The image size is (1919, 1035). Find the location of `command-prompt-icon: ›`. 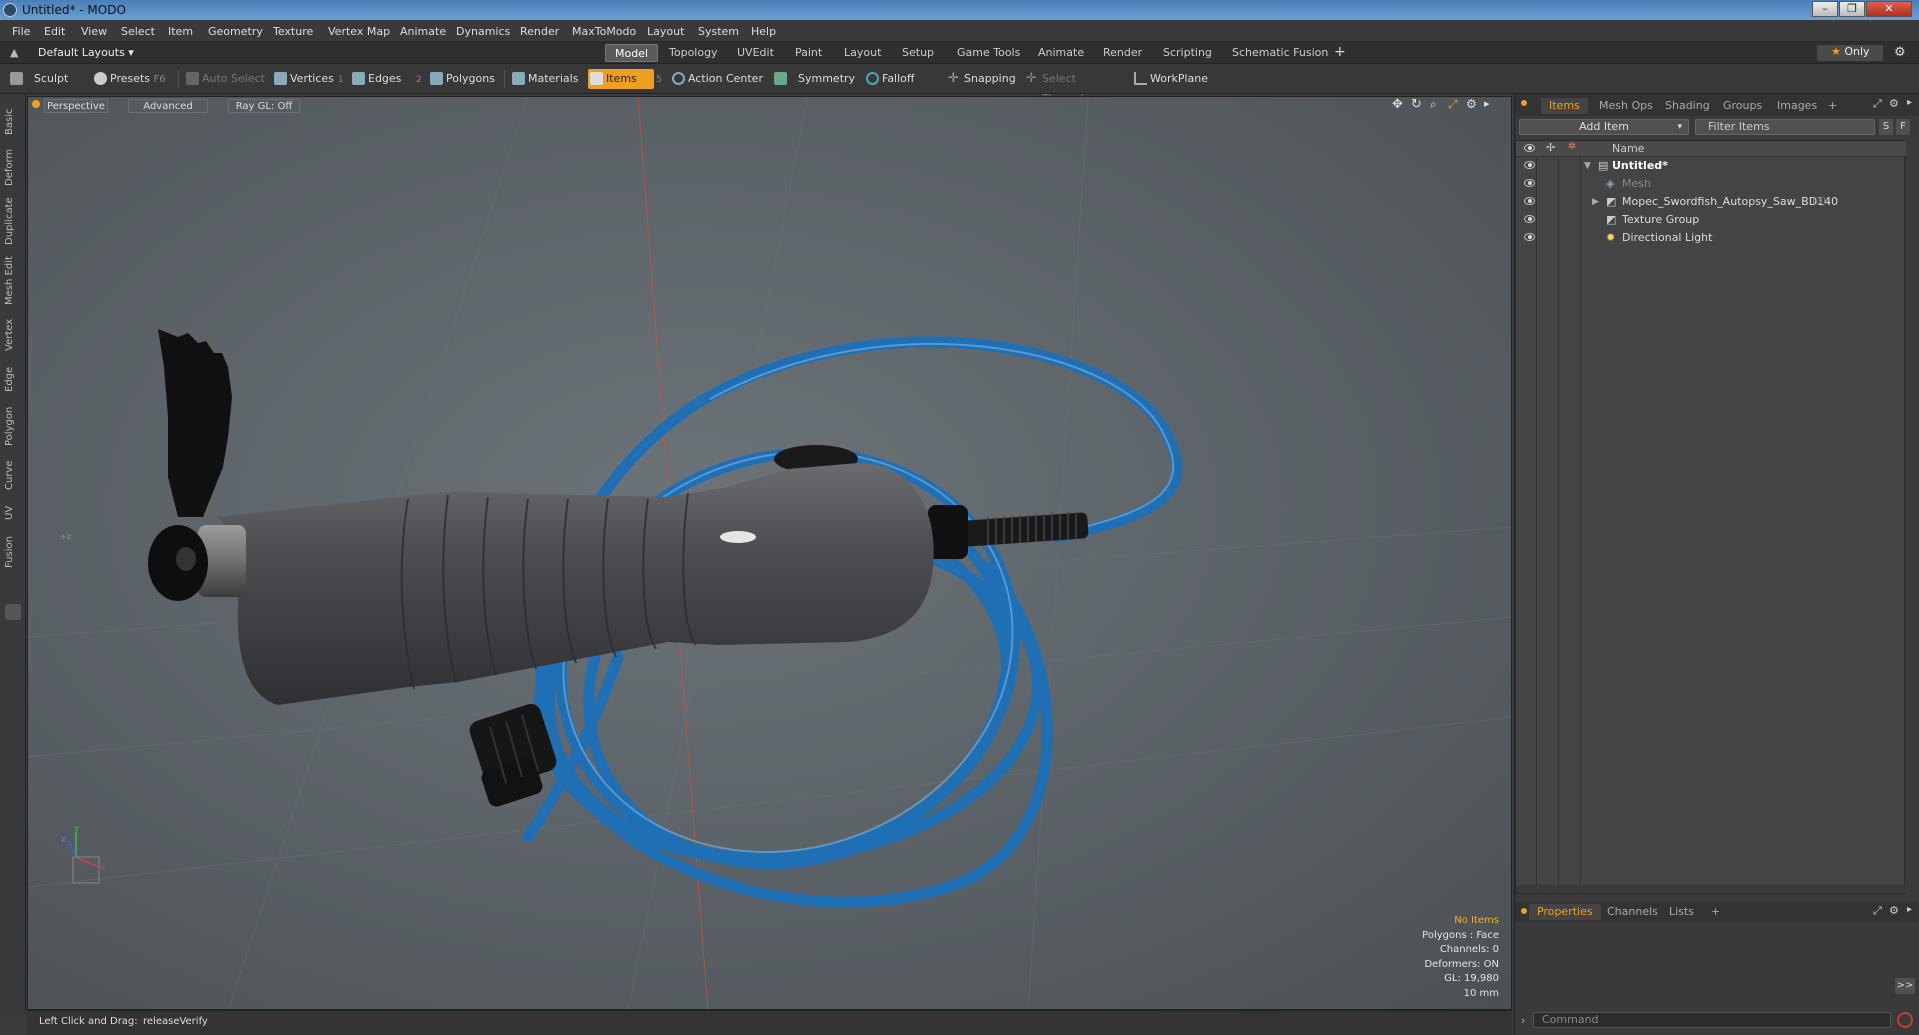

command-prompt-icon: › is located at coordinates (1523, 1020).